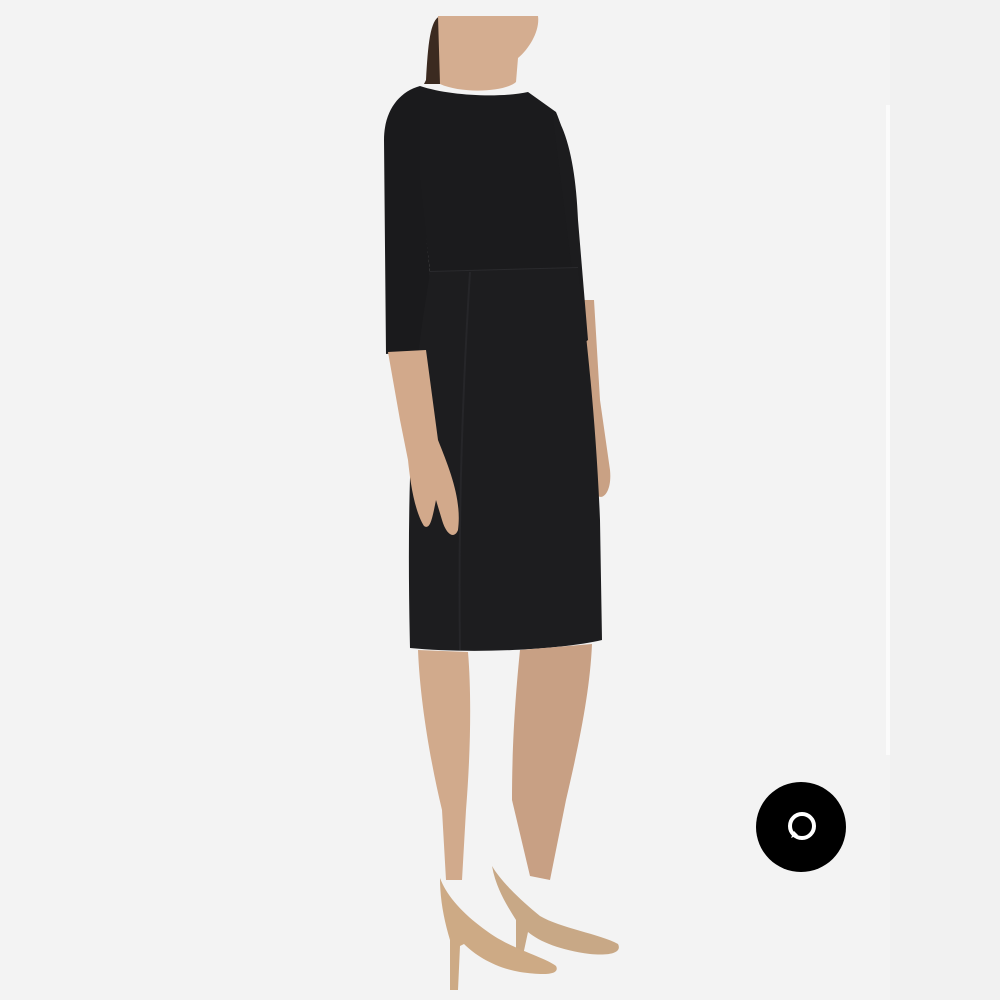  I want to click on back-leg, so click(552, 762).